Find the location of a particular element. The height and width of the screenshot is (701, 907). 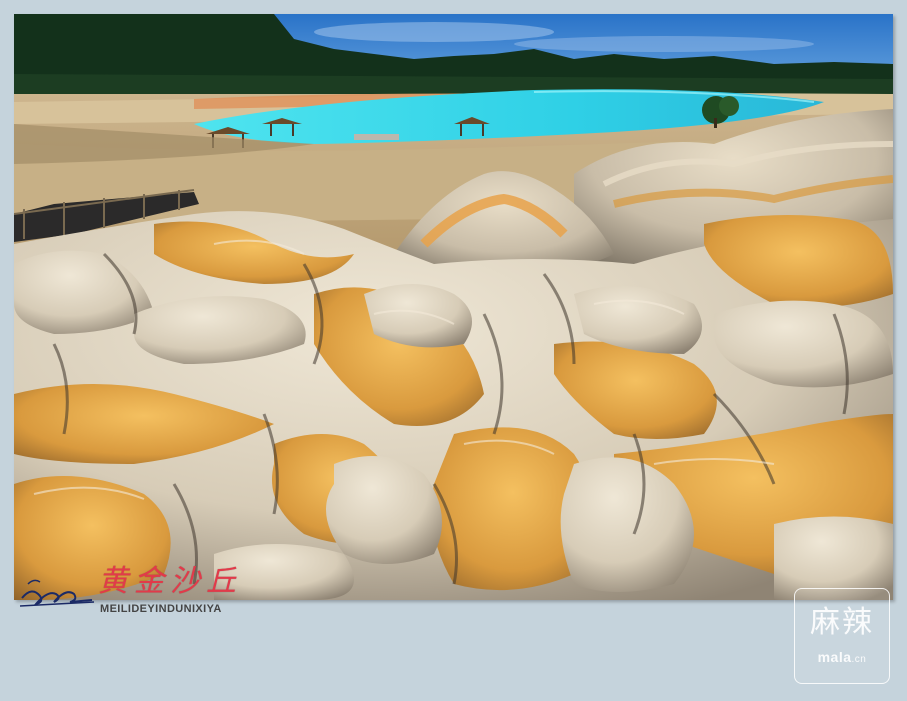

photo-caption: 黄金沙丘 MEILIDEYINDUNIXIYA is located at coordinates (134, 587).